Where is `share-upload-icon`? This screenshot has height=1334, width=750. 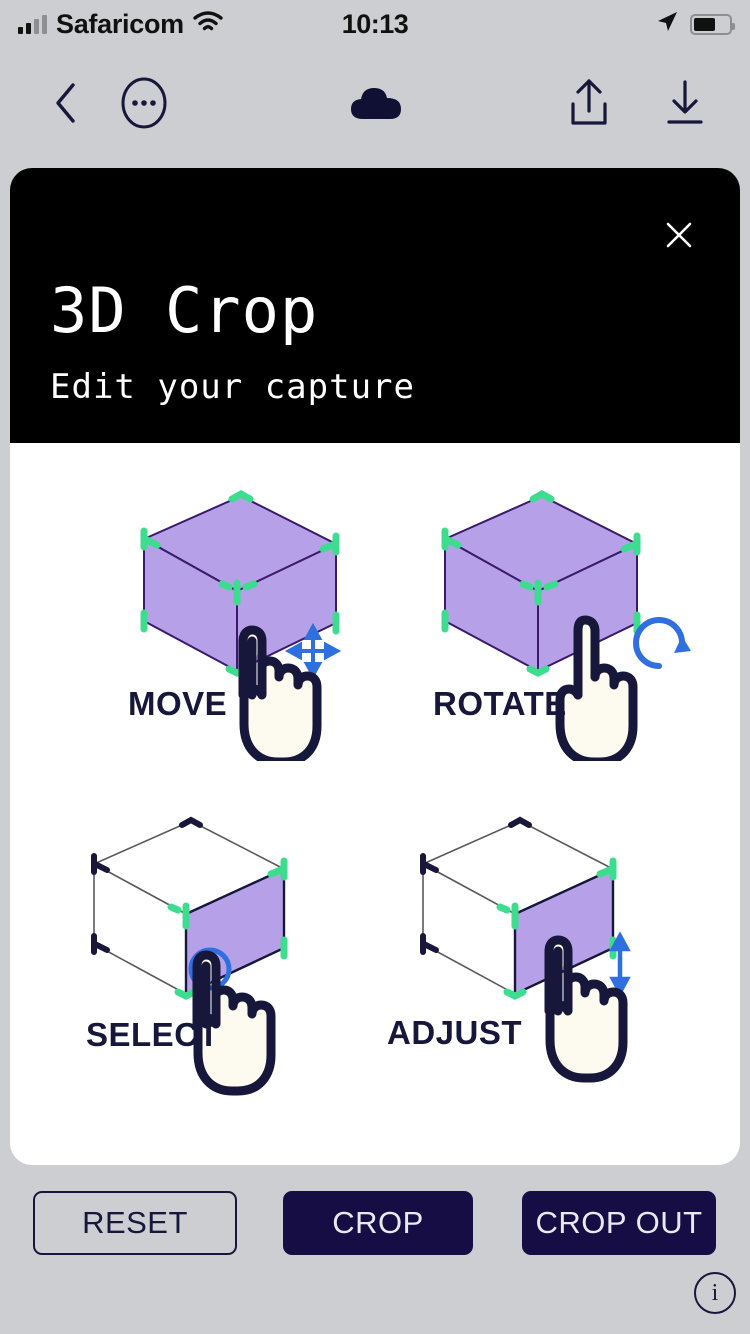
share-upload-icon is located at coordinates (589, 105).